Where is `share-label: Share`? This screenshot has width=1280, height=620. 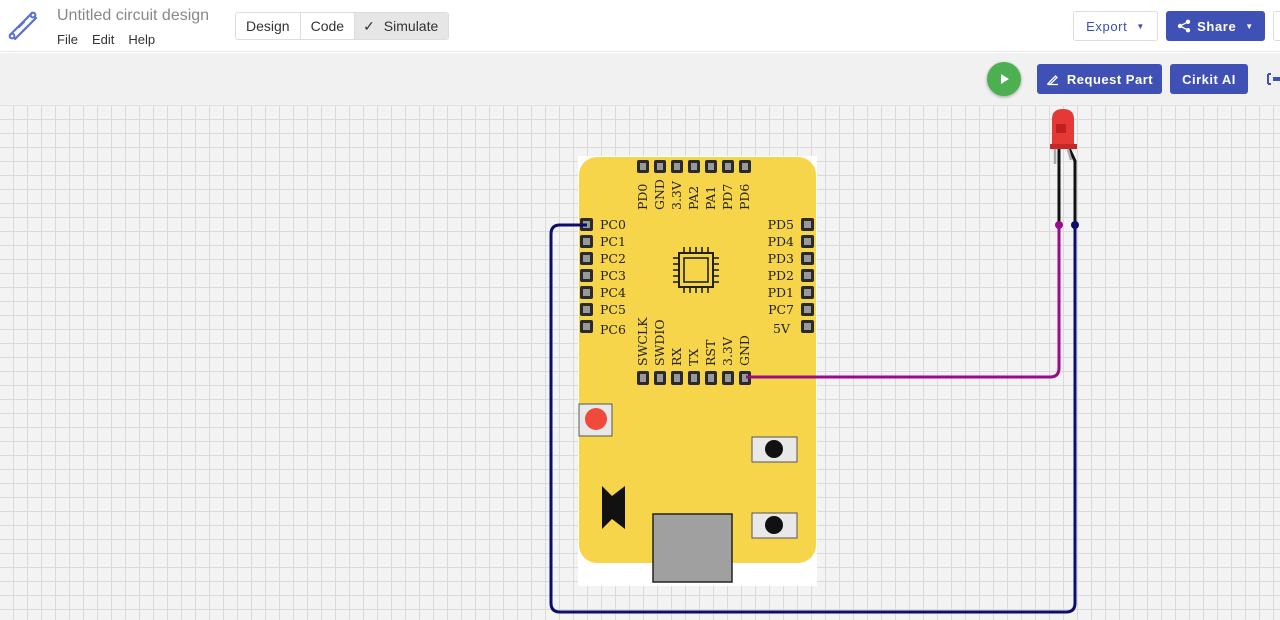
share-label: Share is located at coordinates (1217, 26).